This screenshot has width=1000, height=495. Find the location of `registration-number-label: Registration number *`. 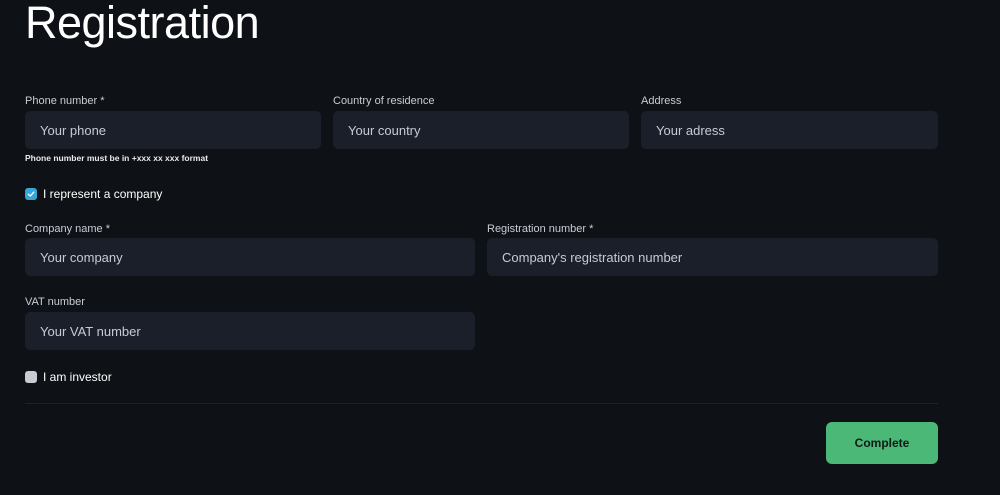

registration-number-label: Registration number * is located at coordinates (540, 229).